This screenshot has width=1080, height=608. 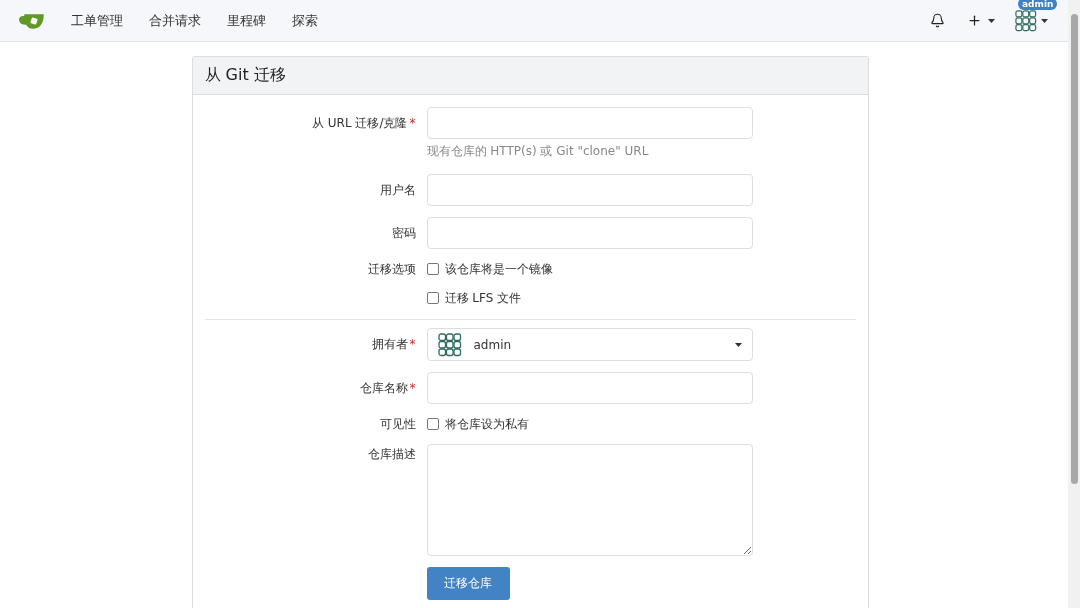 What do you see at coordinates (397, 190) in the screenshot?
I see `field-label: 用户名` at bounding box center [397, 190].